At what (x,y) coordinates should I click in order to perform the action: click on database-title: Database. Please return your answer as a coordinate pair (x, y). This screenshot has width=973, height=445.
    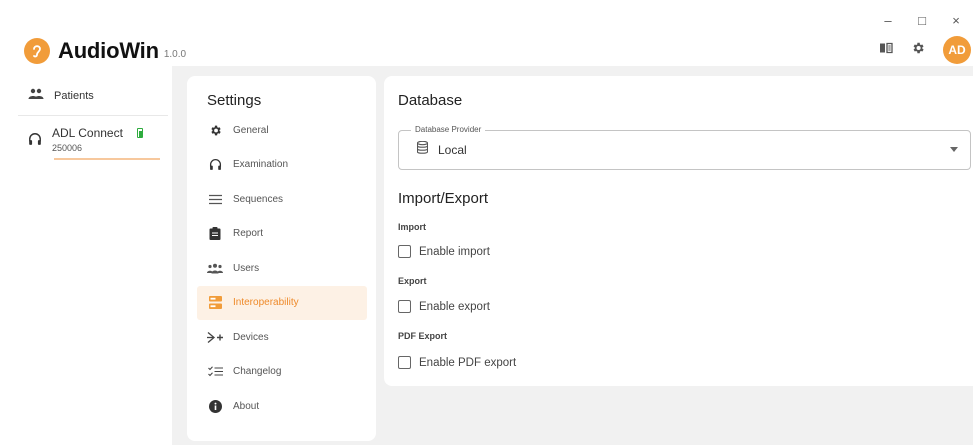
    Looking at the image, I should click on (430, 100).